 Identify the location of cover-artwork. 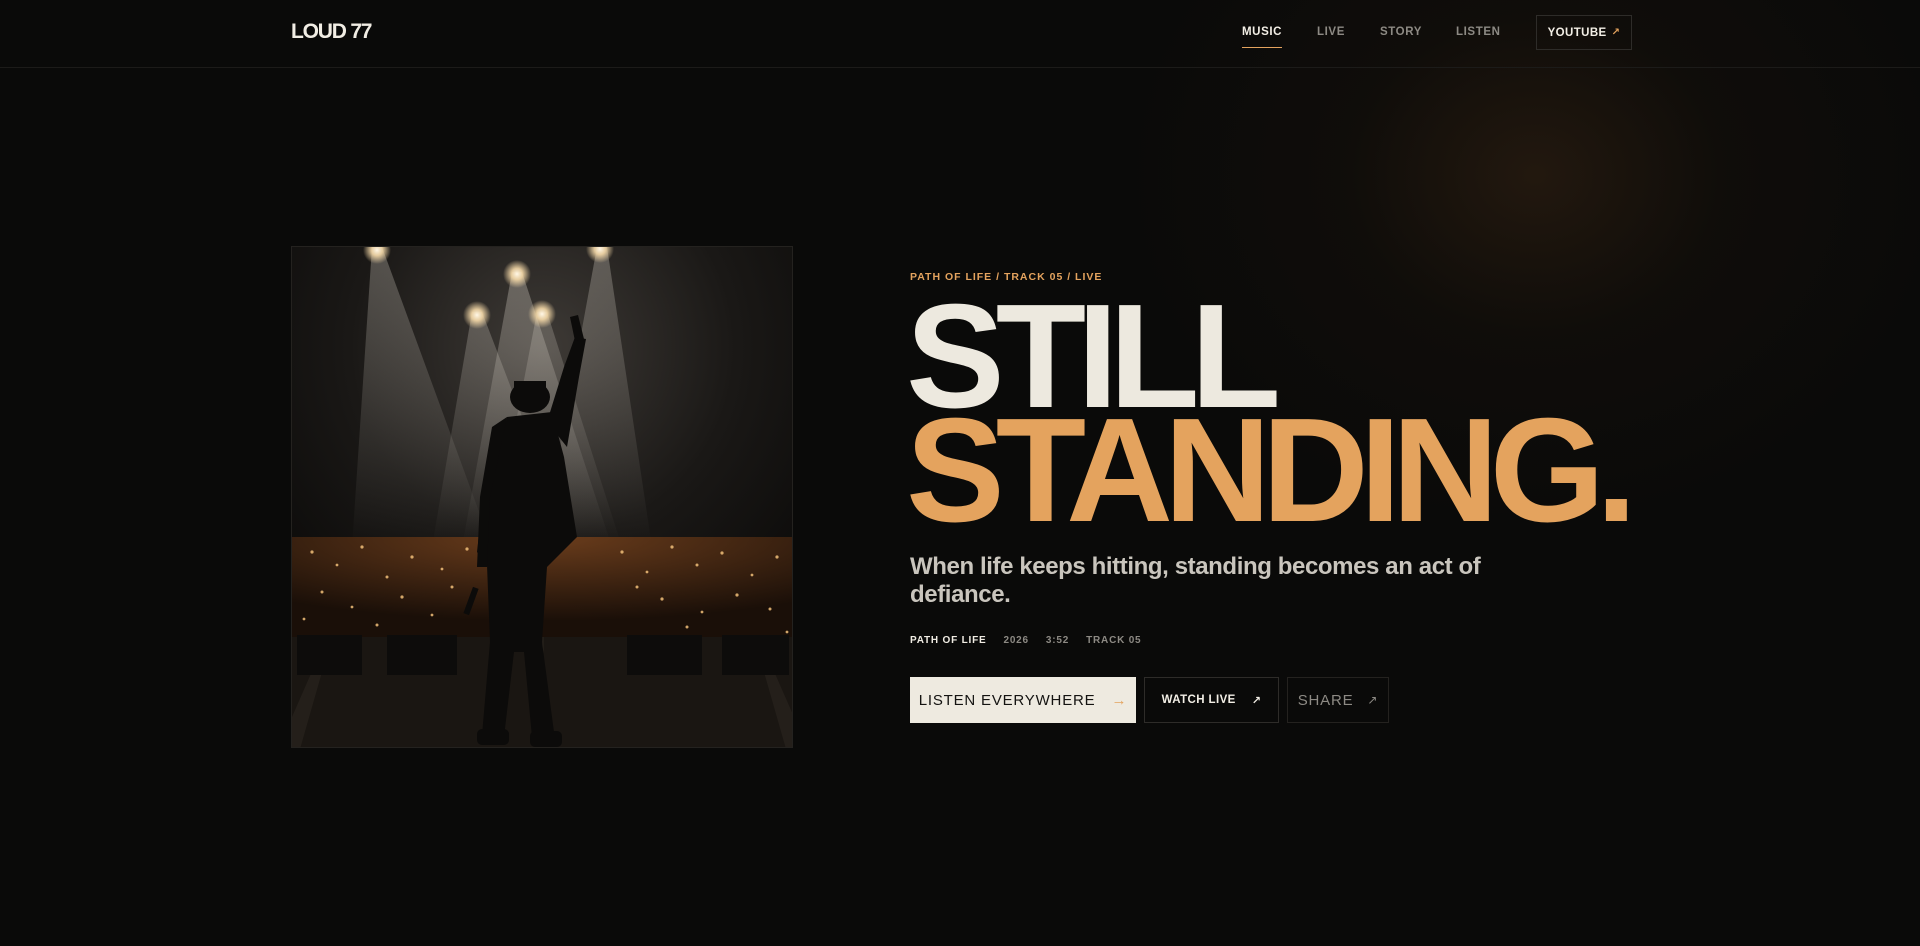
(542, 497).